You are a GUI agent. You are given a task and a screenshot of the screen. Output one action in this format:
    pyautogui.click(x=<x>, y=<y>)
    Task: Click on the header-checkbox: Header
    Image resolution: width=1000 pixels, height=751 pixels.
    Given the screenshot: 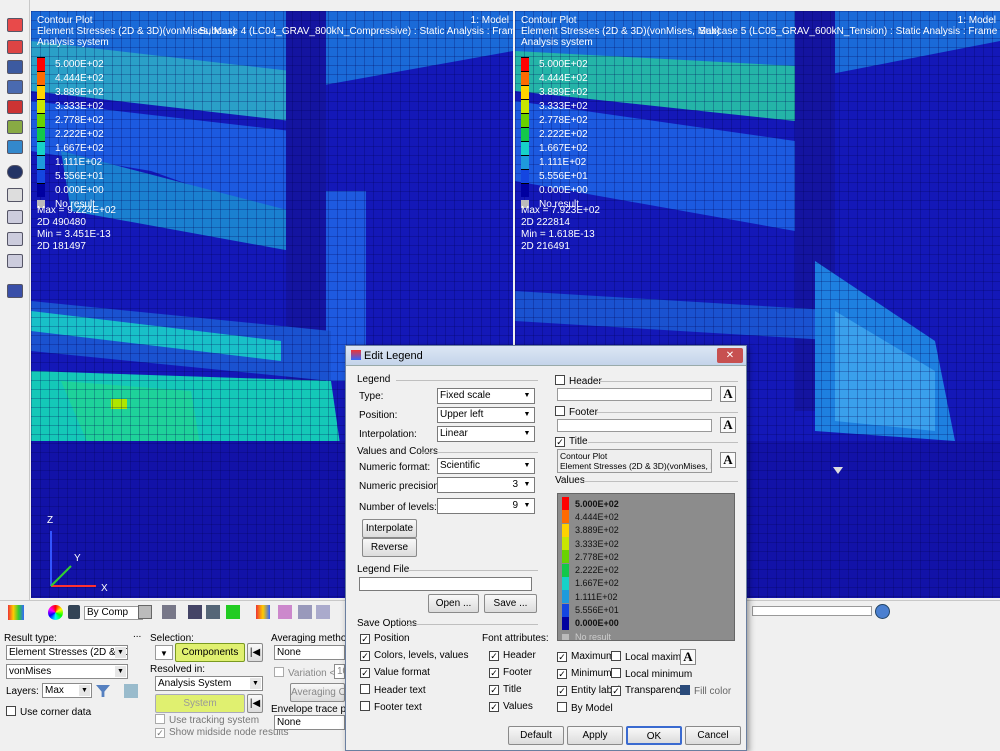 What is the action you would take?
    pyautogui.click(x=578, y=381)
    